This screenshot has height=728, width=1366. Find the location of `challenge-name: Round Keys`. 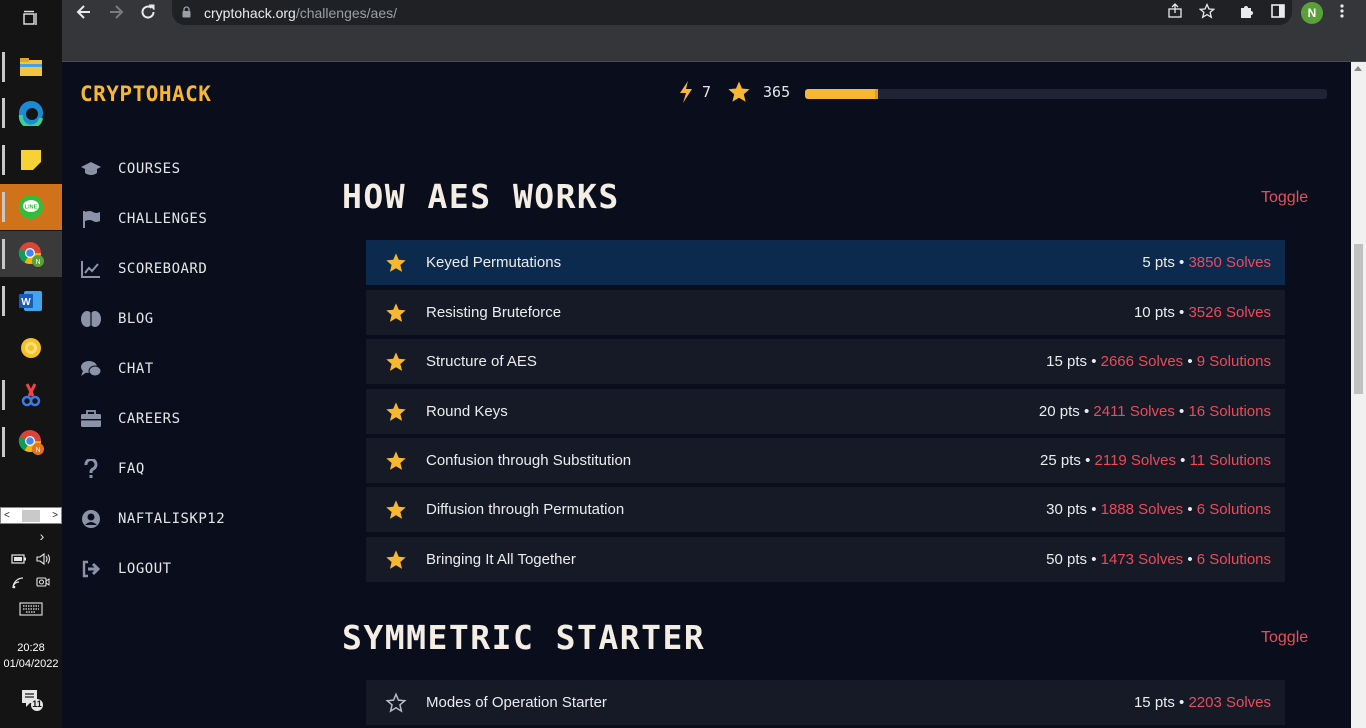

challenge-name: Round Keys is located at coordinates (732, 411).